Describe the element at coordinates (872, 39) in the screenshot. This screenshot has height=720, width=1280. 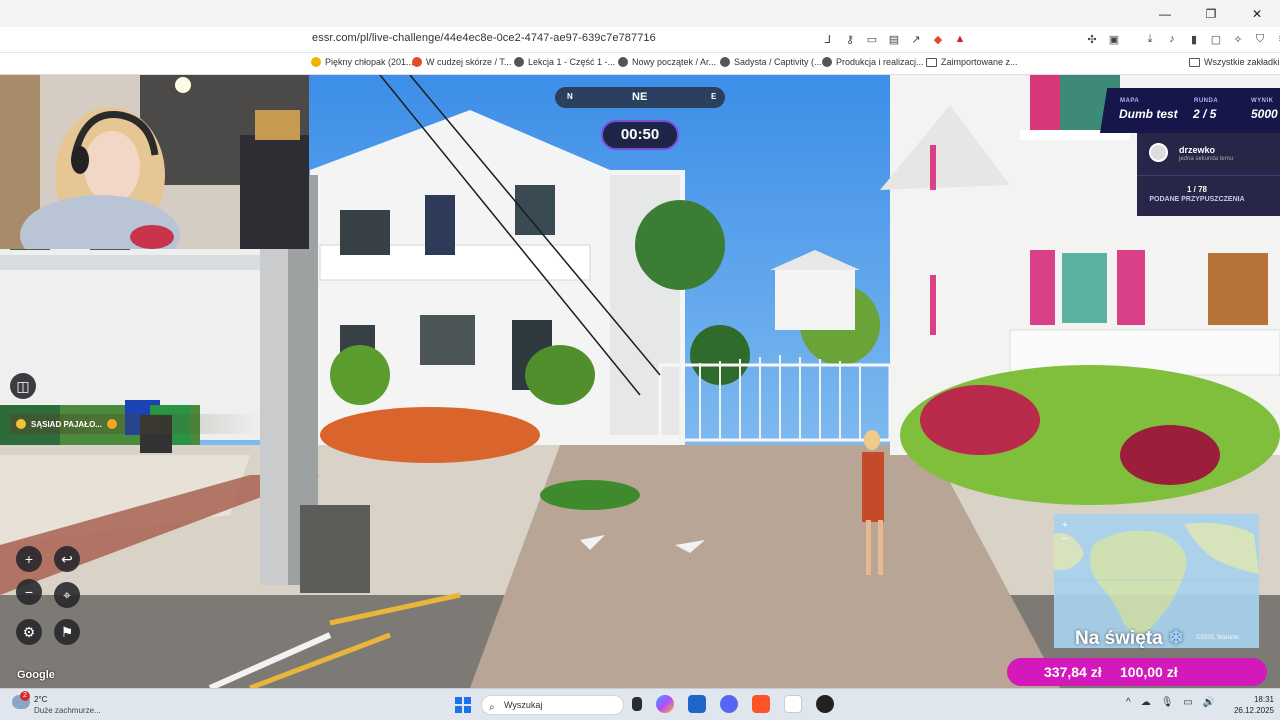
I see `cast-icon: ▭` at that location.